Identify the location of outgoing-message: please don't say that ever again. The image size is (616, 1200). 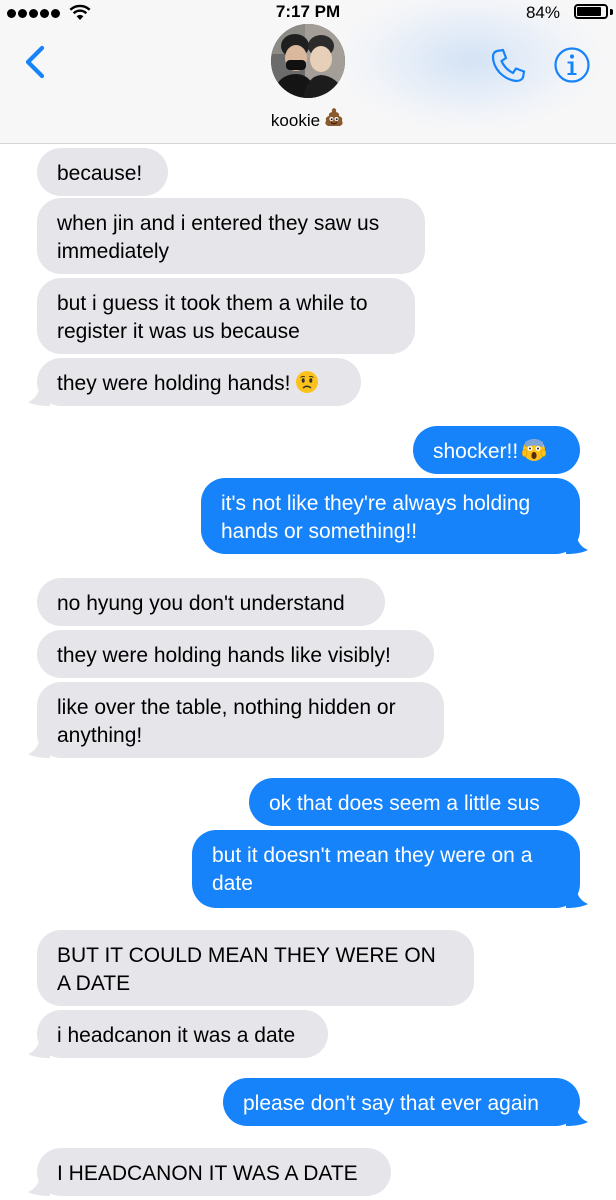
(401, 1102).